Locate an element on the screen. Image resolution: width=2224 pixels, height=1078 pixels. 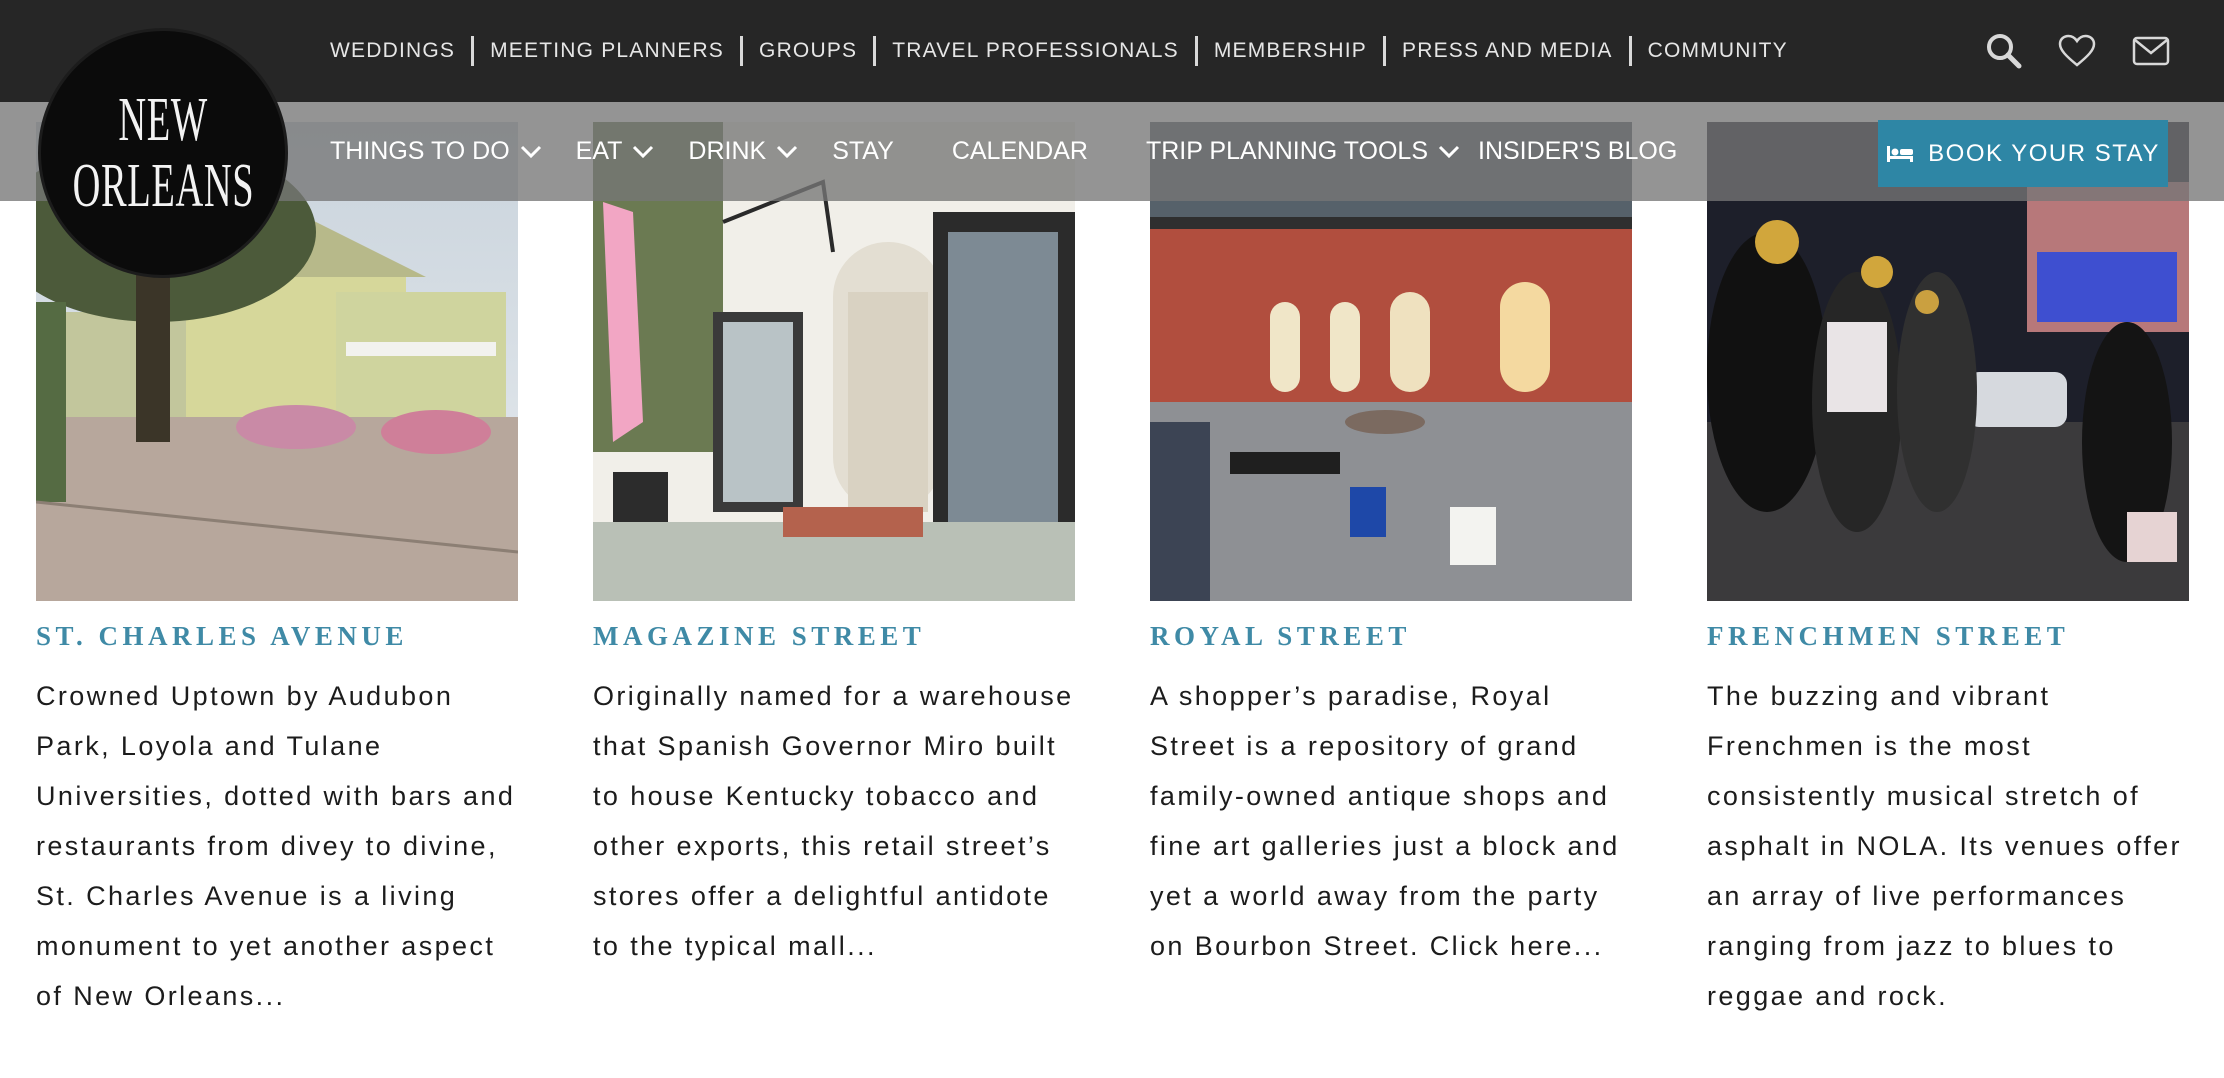
nav-insiders-blog: INSIDER'S BLOG is located at coordinates (1577, 151).